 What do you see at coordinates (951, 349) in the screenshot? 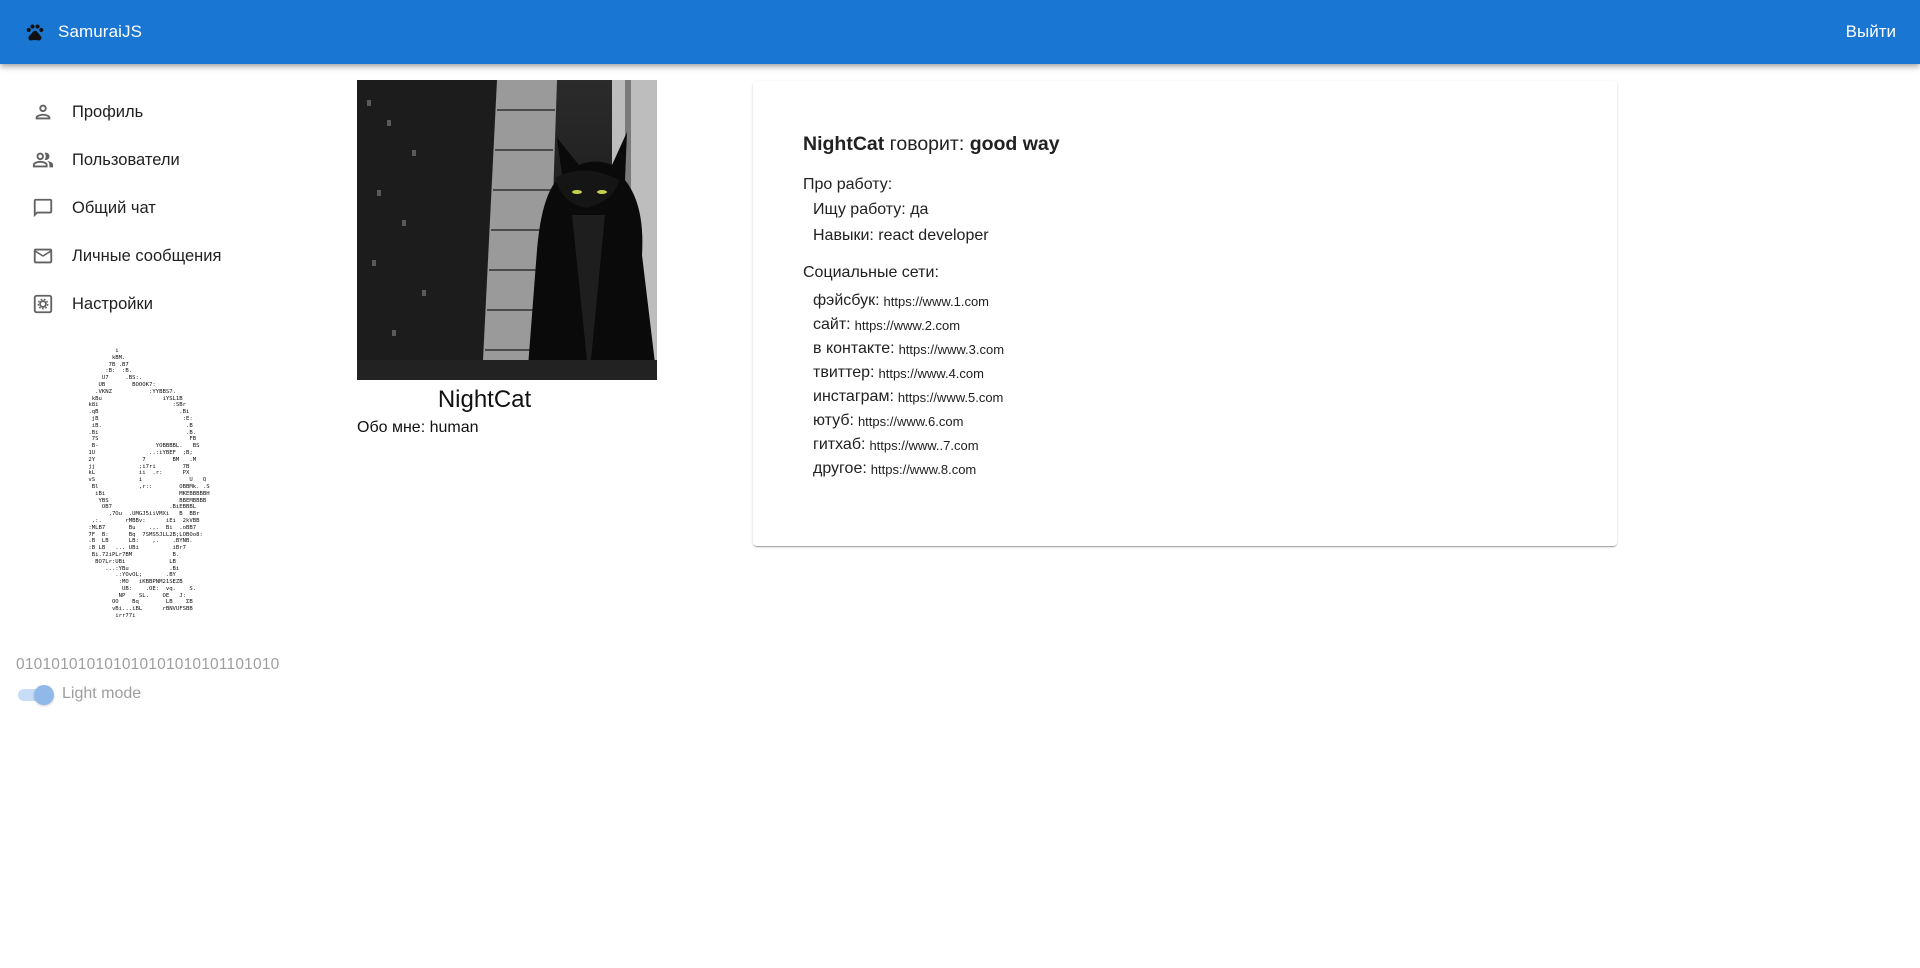
I see `social-link: https://www.3.com` at bounding box center [951, 349].